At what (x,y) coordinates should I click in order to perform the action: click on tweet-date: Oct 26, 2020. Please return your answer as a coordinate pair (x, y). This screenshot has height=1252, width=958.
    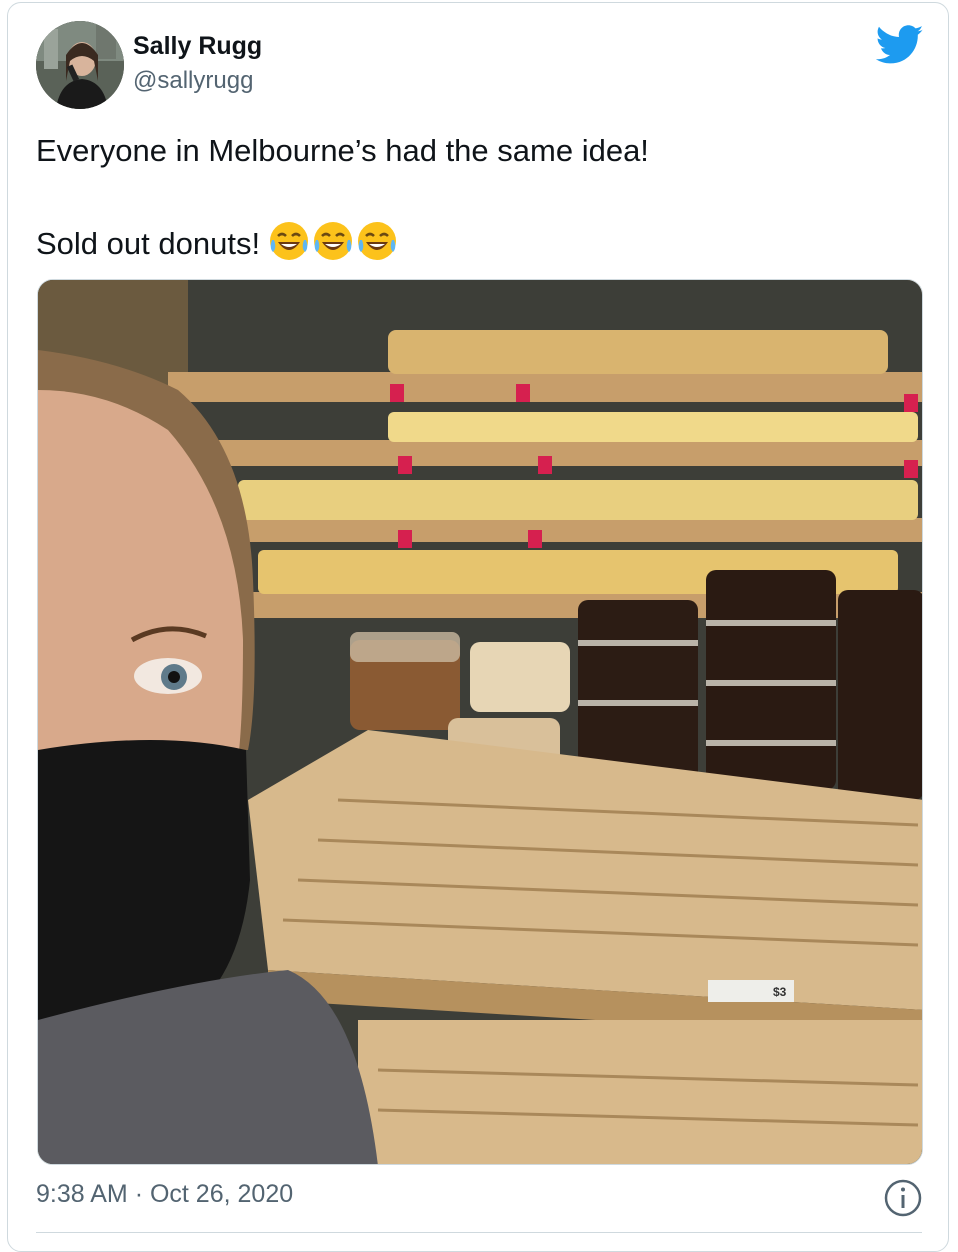
    Looking at the image, I should click on (221, 1194).